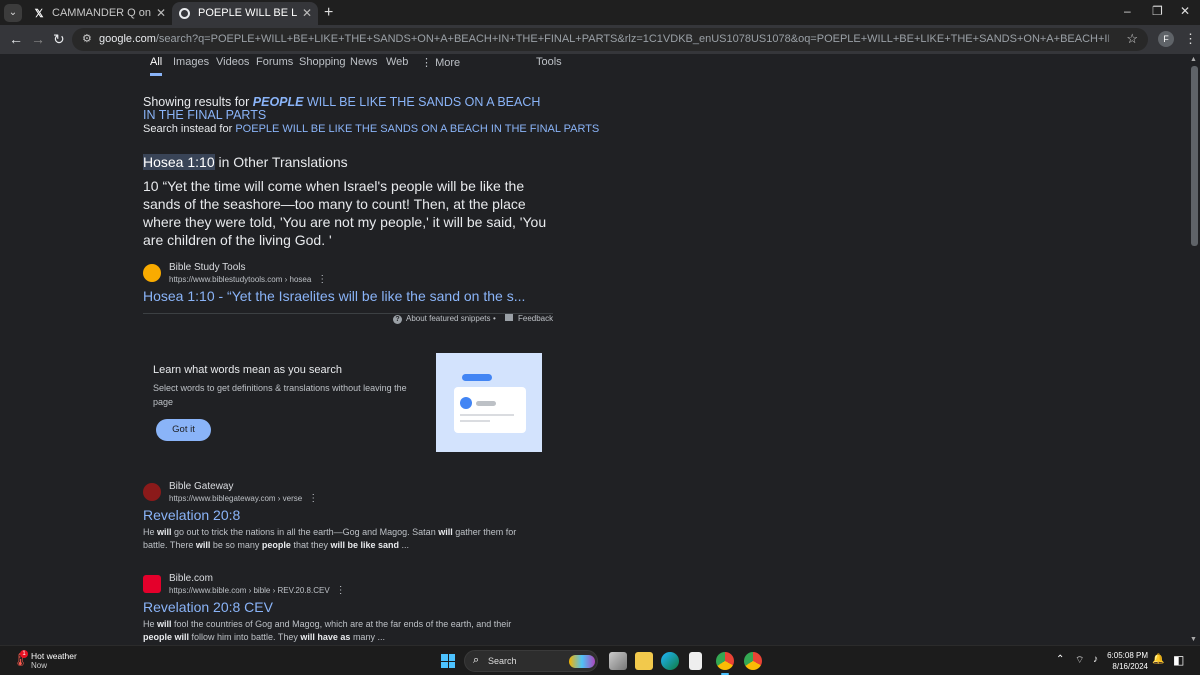 This screenshot has width=1200, height=675. What do you see at coordinates (13, 13) in the screenshot?
I see `tab-search-menu-button: ⌄` at bounding box center [13, 13].